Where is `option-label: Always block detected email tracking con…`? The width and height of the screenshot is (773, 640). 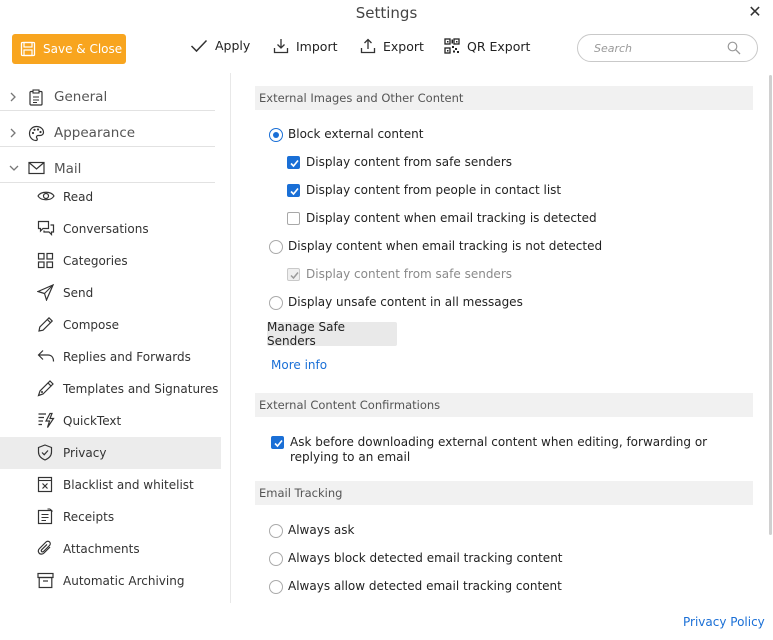
option-label: Always block detected email tracking con… is located at coordinates (425, 558).